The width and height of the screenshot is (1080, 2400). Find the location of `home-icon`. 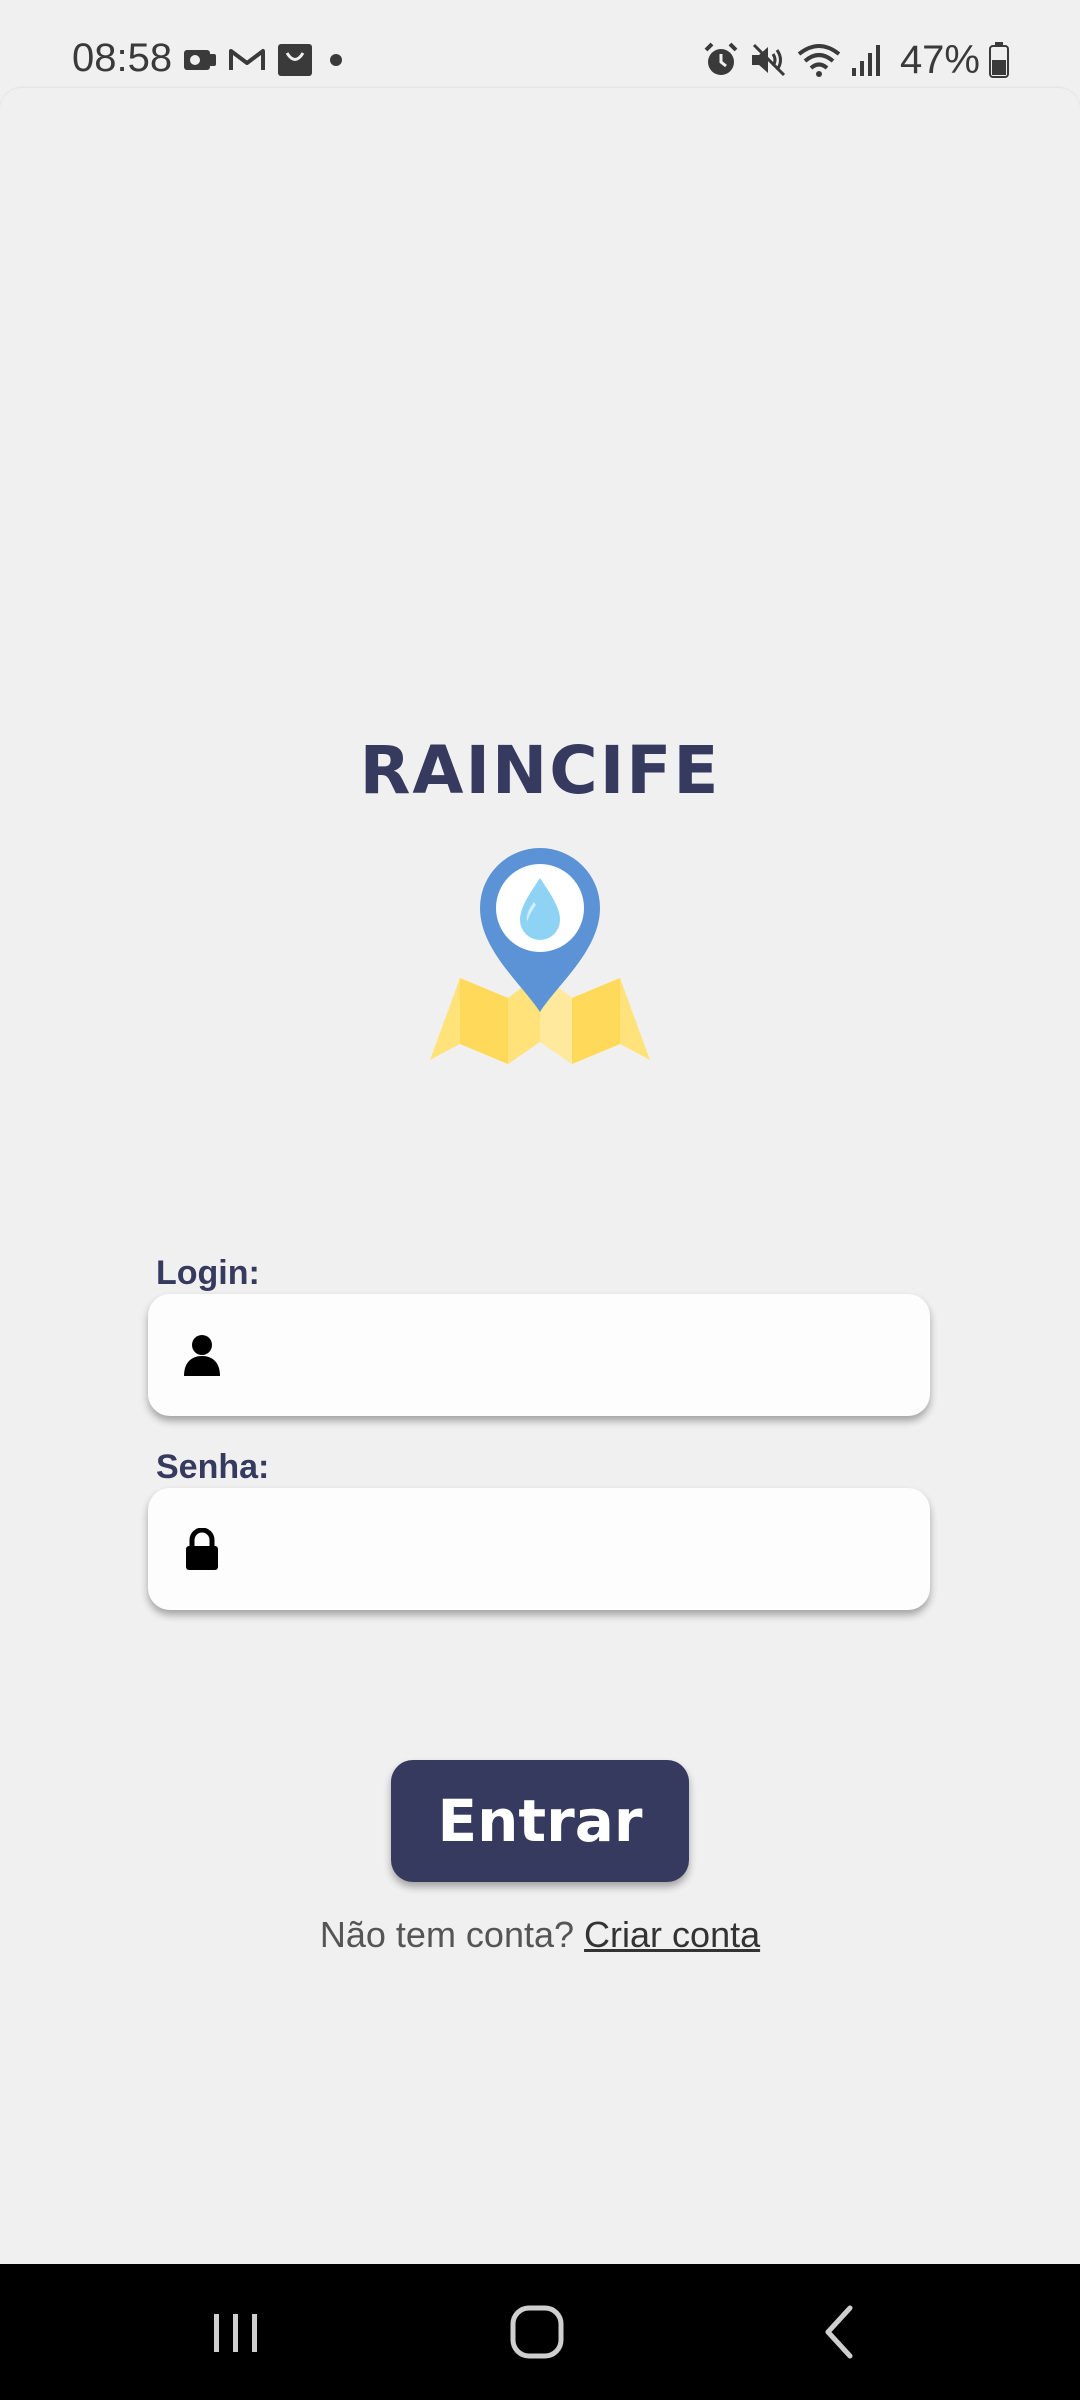

home-icon is located at coordinates (537, 2332).